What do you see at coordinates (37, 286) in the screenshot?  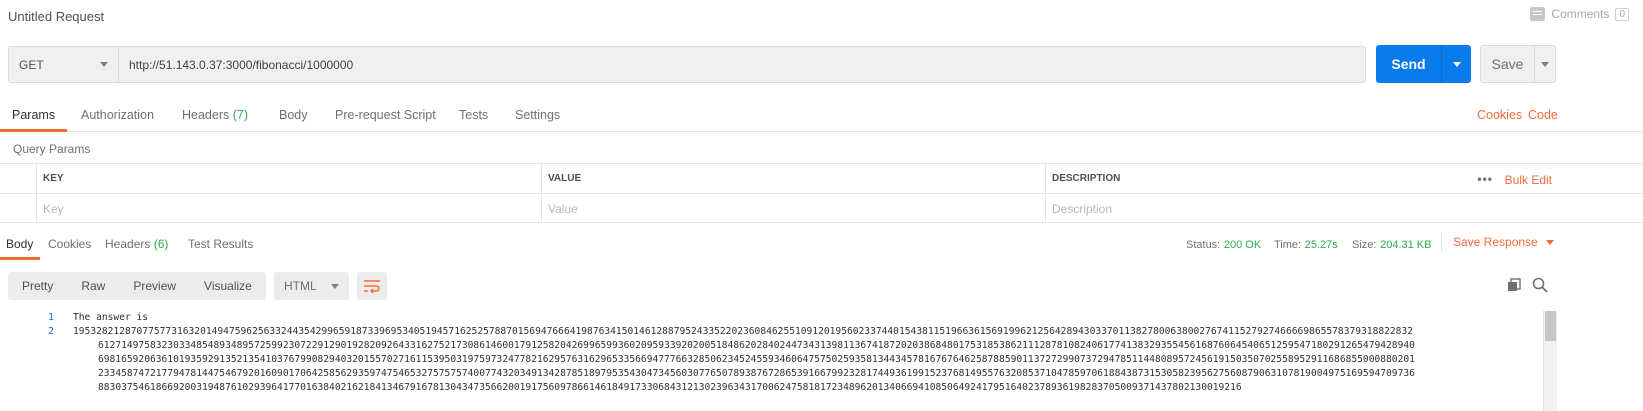 I see `pretty-button: Pretty` at bounding box center [37, 286].